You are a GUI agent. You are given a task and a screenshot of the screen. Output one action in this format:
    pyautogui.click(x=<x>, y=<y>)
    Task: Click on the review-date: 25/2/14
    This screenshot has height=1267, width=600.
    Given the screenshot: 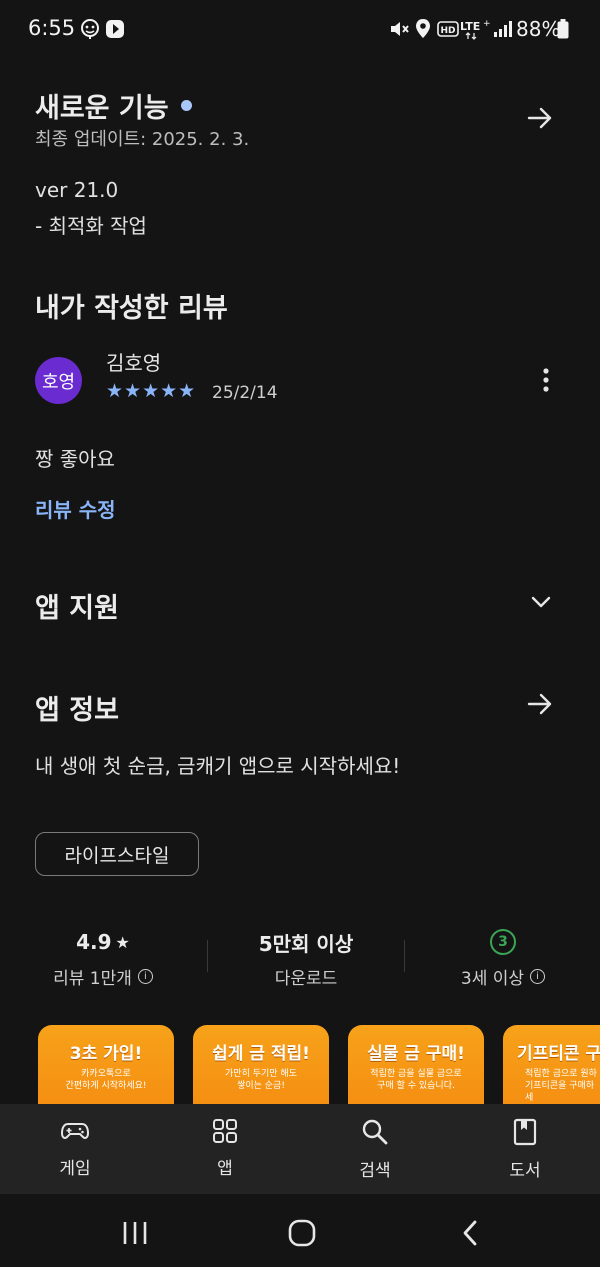 What is the action you would take?
    pyautogui.click(x=245, y=393)
    